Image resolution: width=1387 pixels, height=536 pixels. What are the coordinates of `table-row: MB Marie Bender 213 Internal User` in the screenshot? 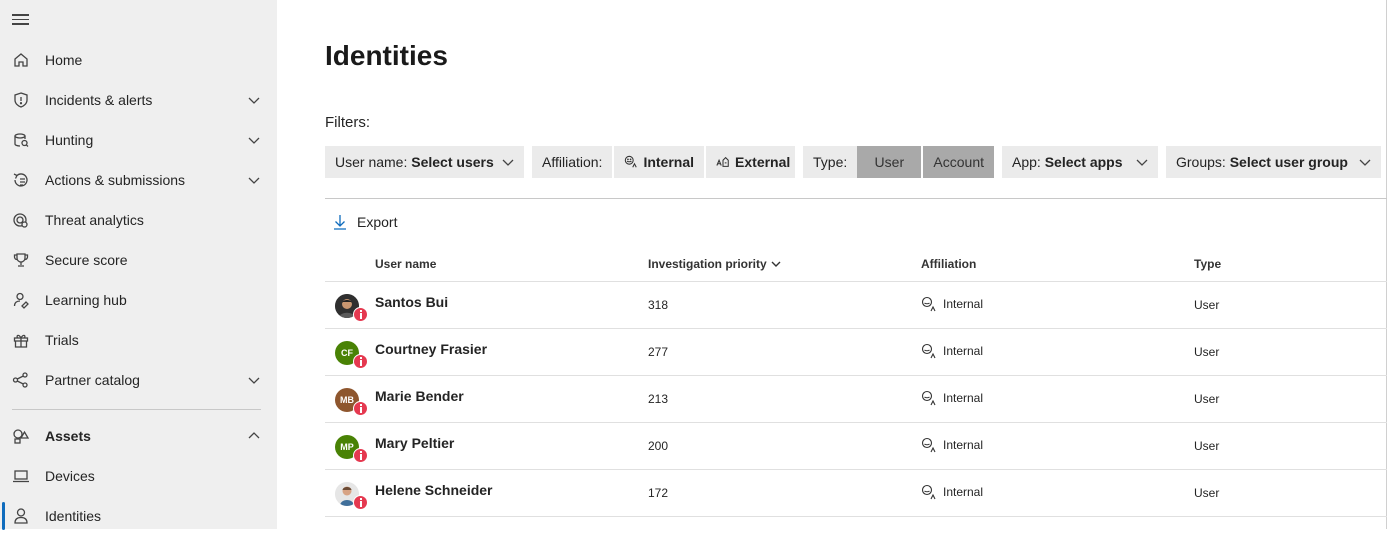 It's located at (856, 399).